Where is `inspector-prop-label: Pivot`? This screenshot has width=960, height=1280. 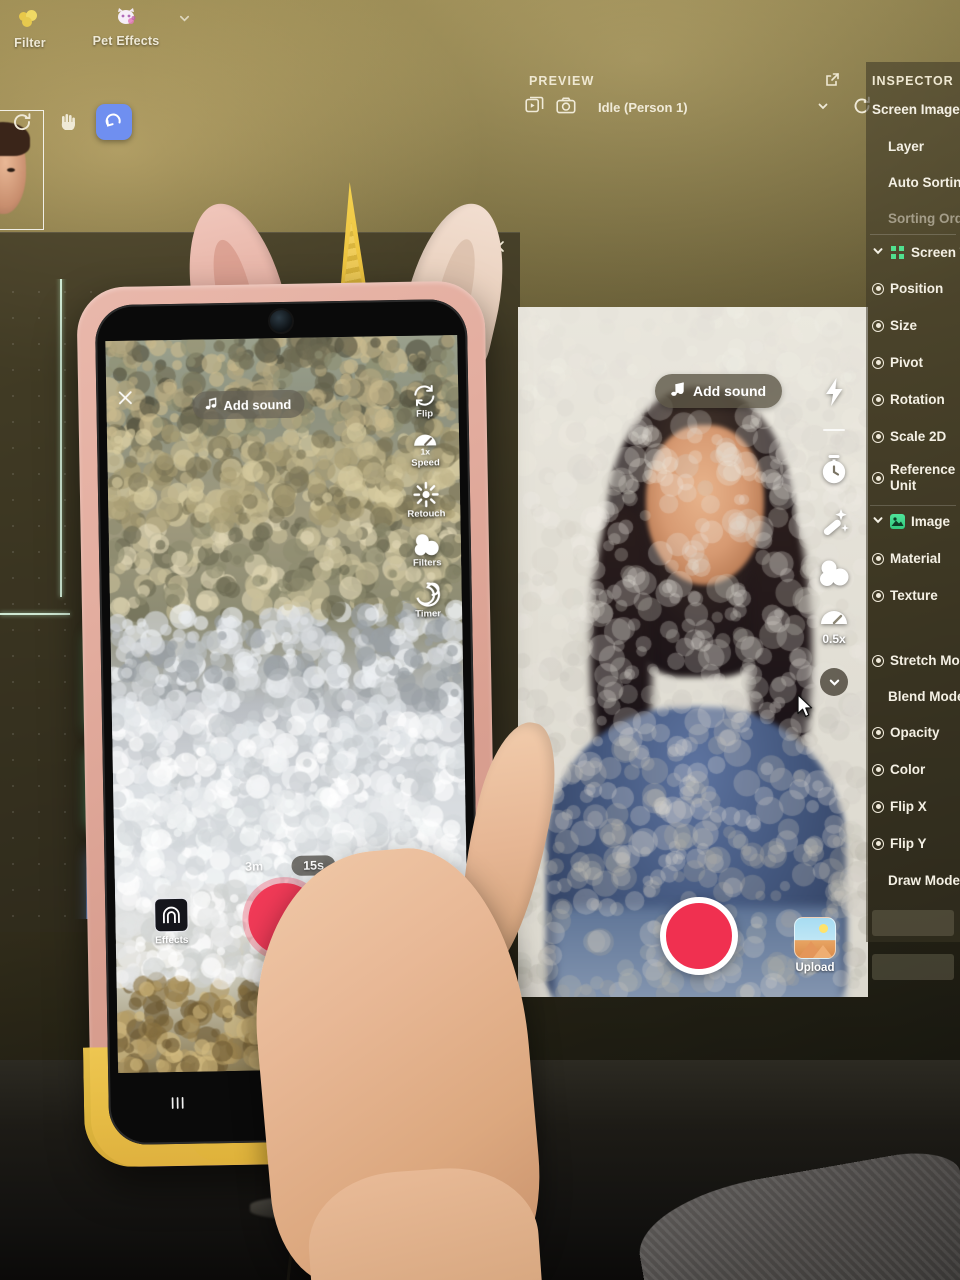
inspector-prop-label: Pivot is located at coordinates (907, 362).